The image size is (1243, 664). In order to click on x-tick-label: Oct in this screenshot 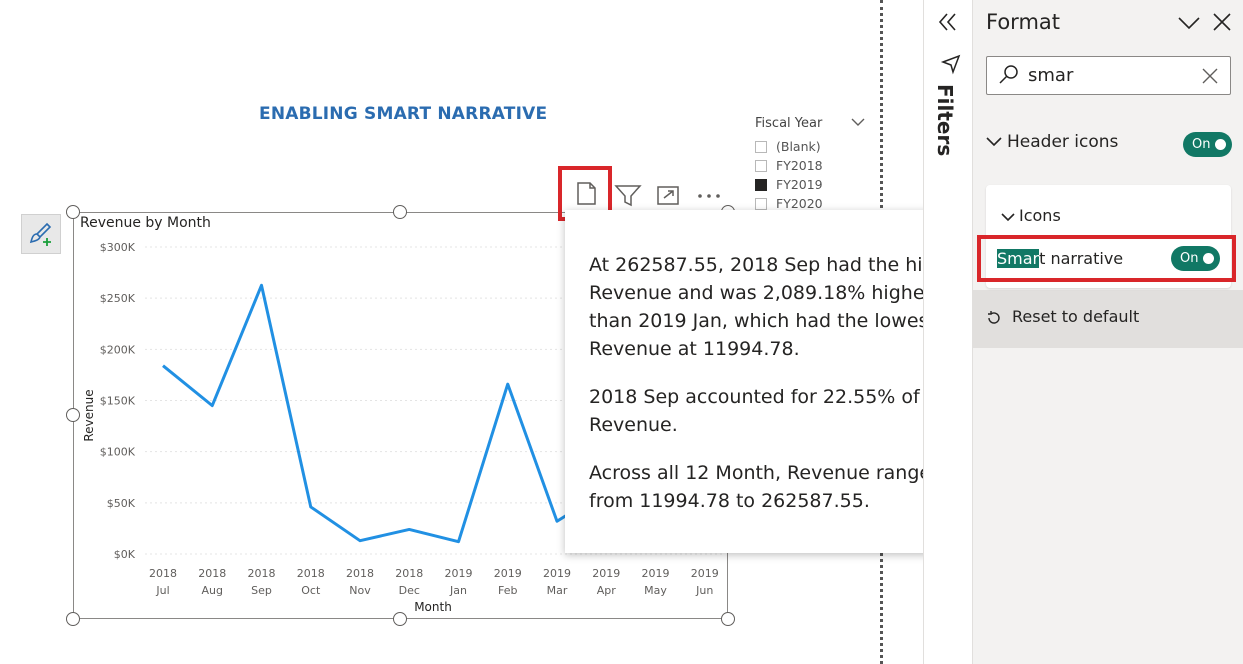, I will do `click(311, 590)`.